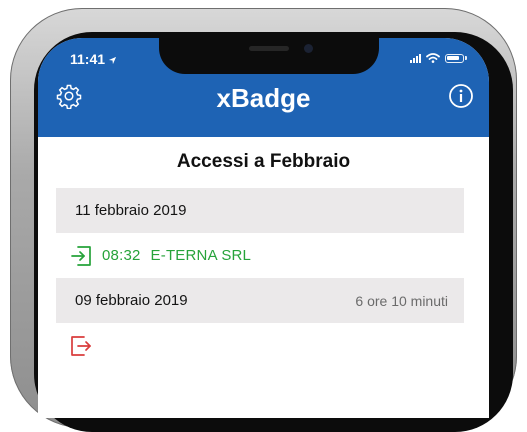  What do you see at coordinates (201, 255) in the screenshot?
I see `entry-company: E-TERNA SRL` at bounding box center [201, 255].